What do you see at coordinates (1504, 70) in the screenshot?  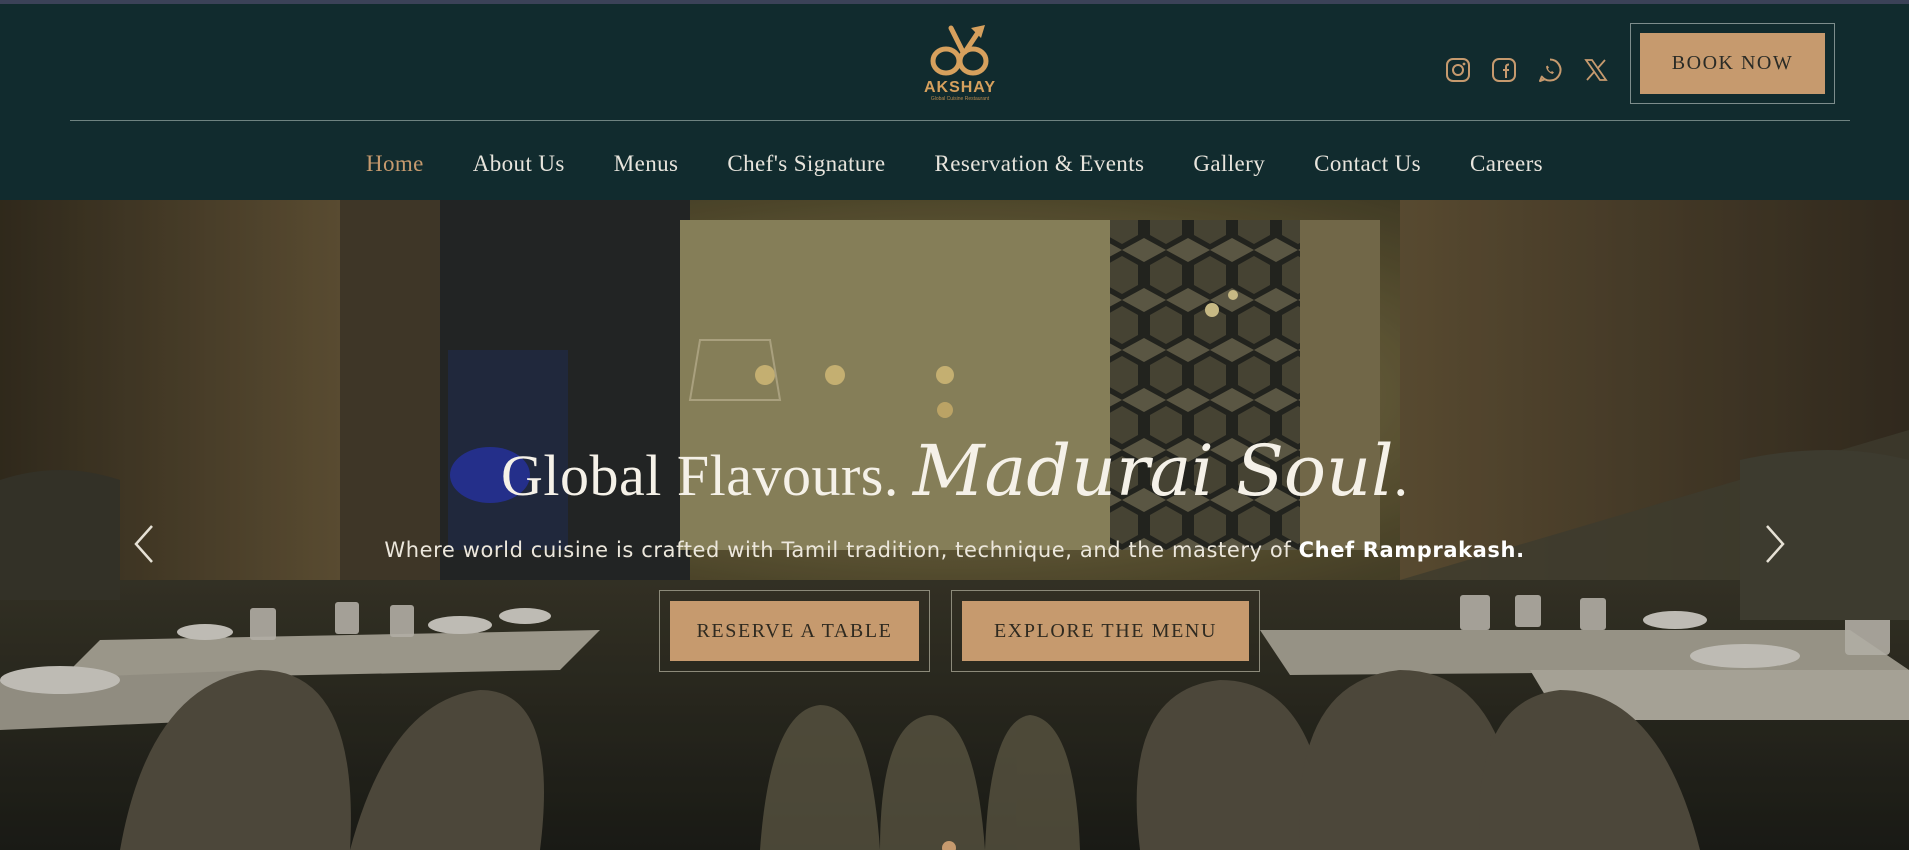 I see `facebook-icon` at bounding box center [1504, 70].